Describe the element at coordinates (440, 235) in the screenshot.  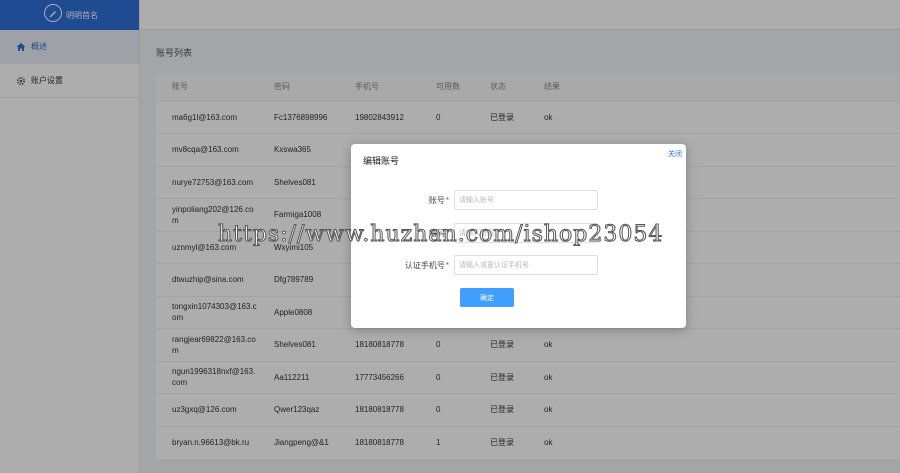
I see `watermark-text: https://www.huzhan.com/ishop23054` at that location.